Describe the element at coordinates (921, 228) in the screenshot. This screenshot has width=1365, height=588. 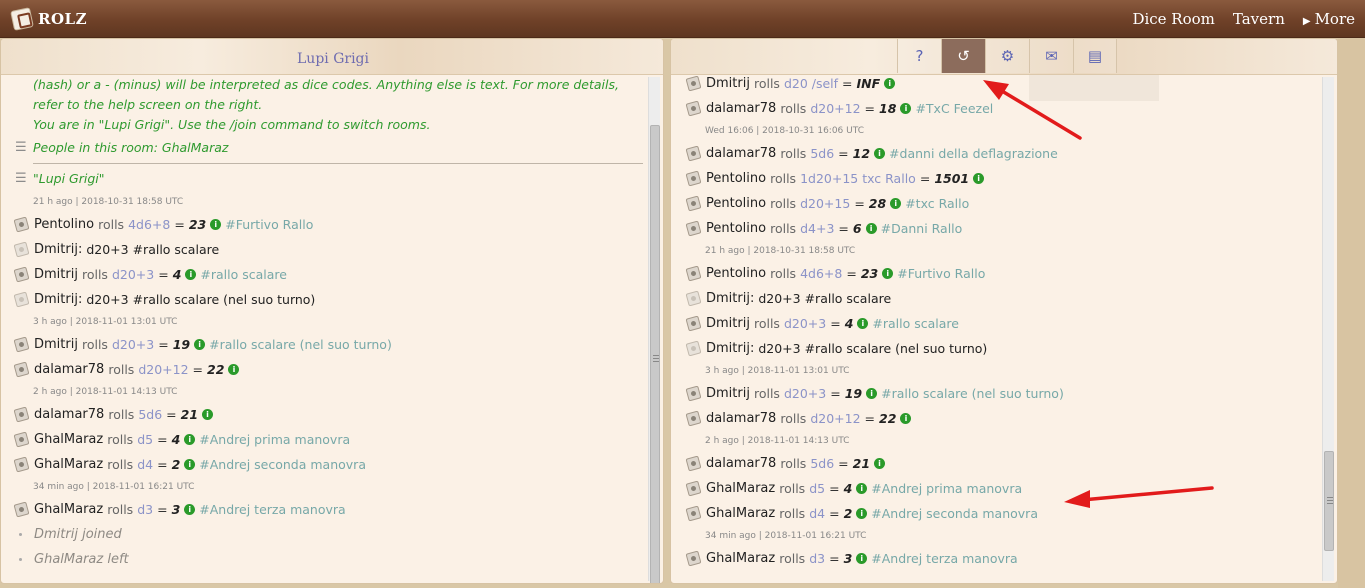
I see `roll-comment: #Danni Rallo` at that location.